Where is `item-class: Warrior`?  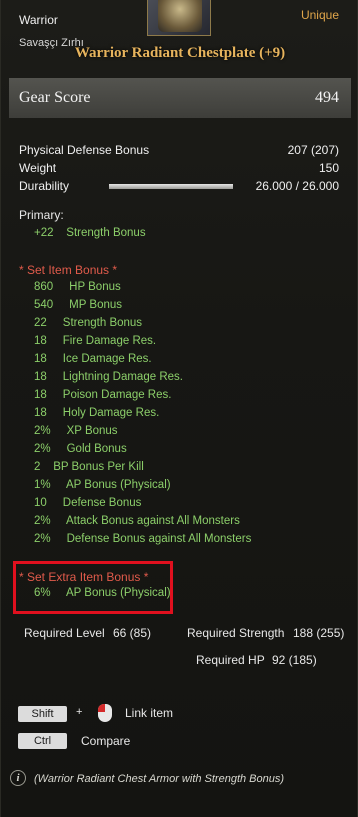
item-class: Warrior is located at coordinates (38, 20).